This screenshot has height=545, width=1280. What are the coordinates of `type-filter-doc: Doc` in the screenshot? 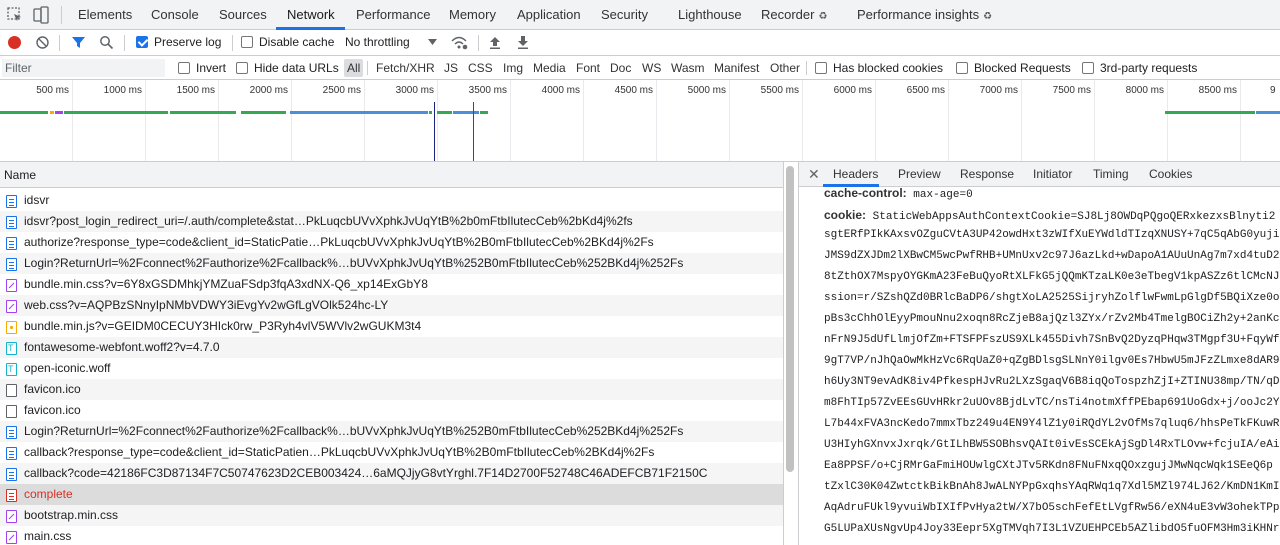 It's located at (620, 68).